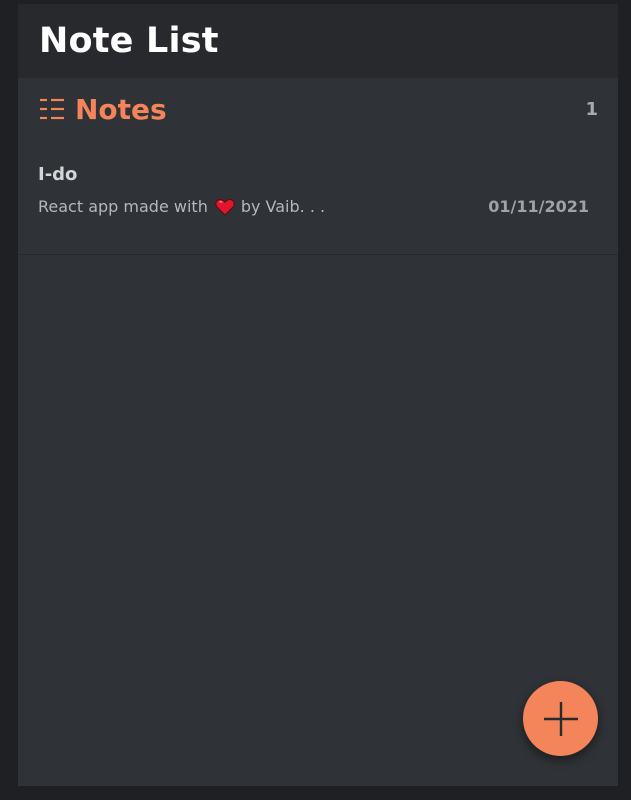  I want to click on plus-icon, so click(560, 718).